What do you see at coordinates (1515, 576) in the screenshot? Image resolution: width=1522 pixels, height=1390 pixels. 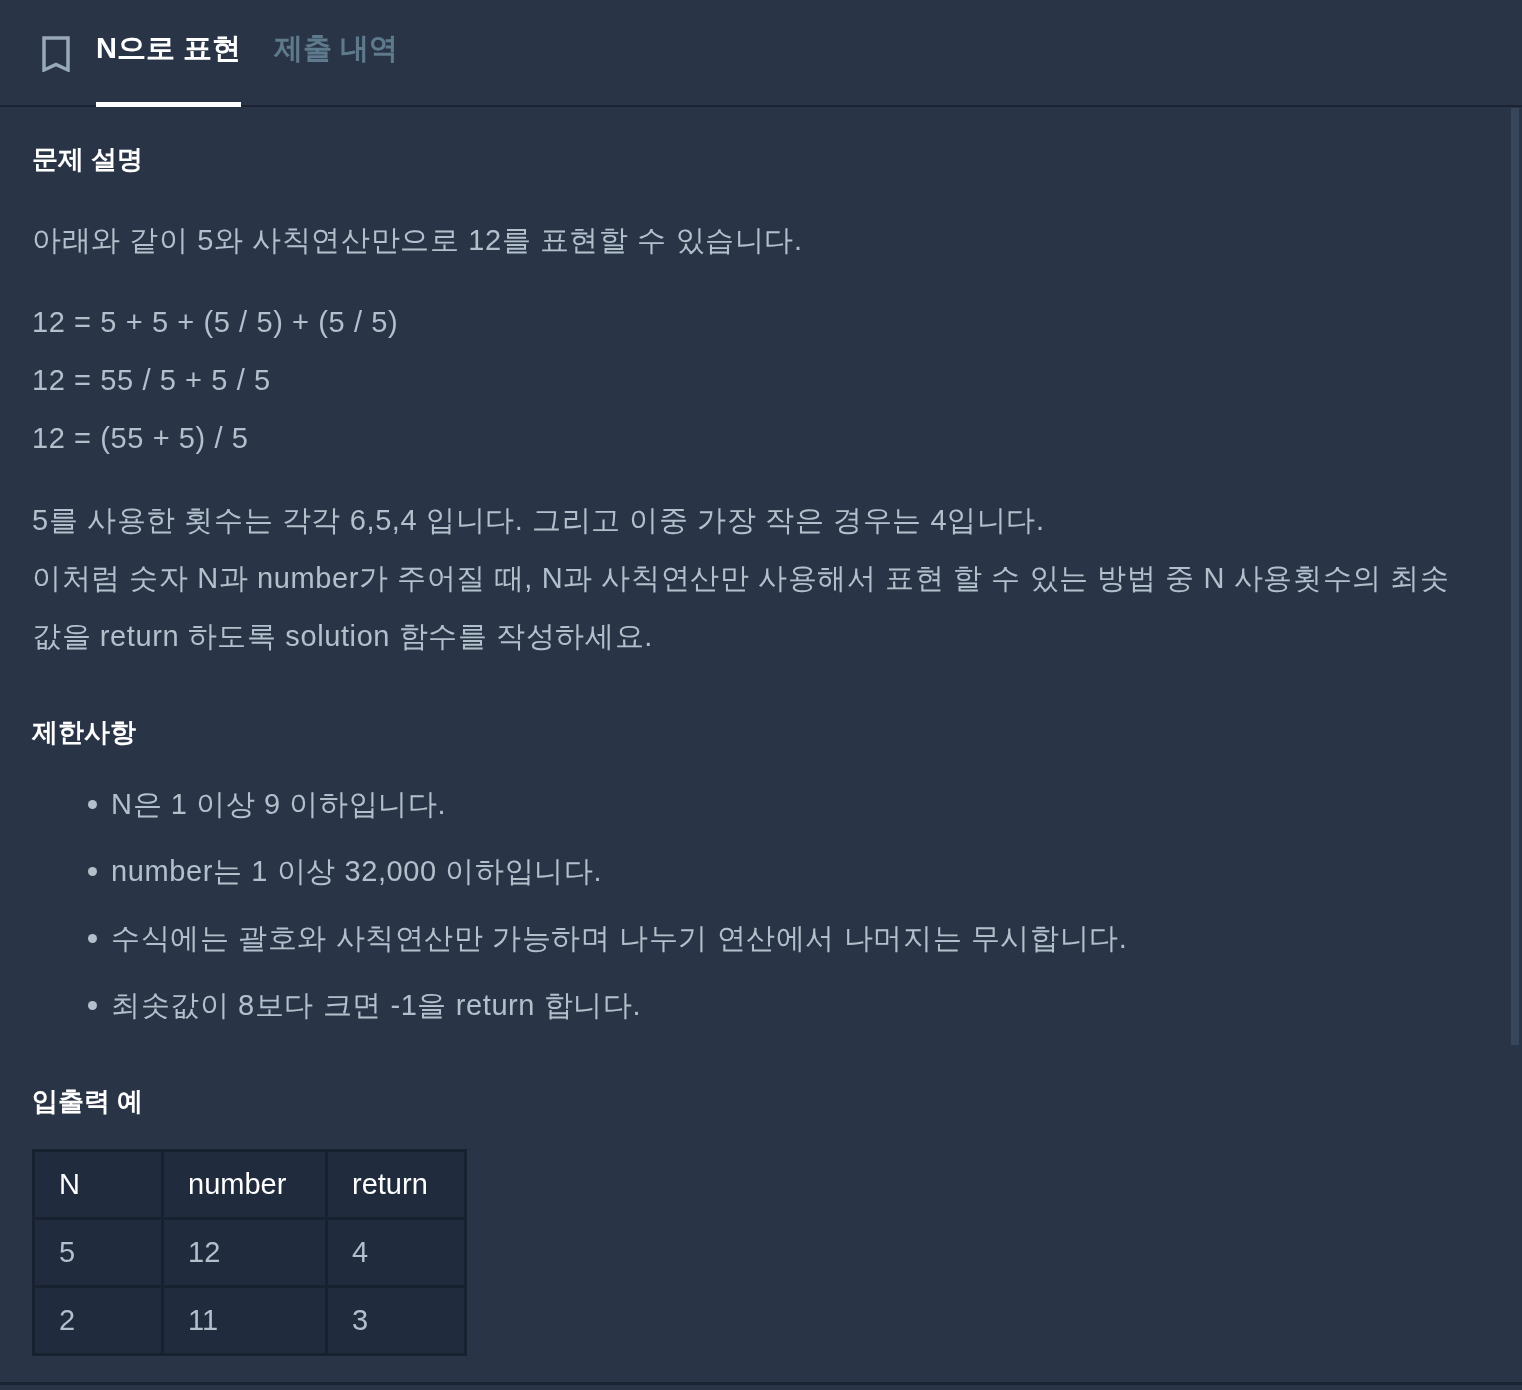 I see `scrollbar-thumb` at bounding box center [1515, 576].